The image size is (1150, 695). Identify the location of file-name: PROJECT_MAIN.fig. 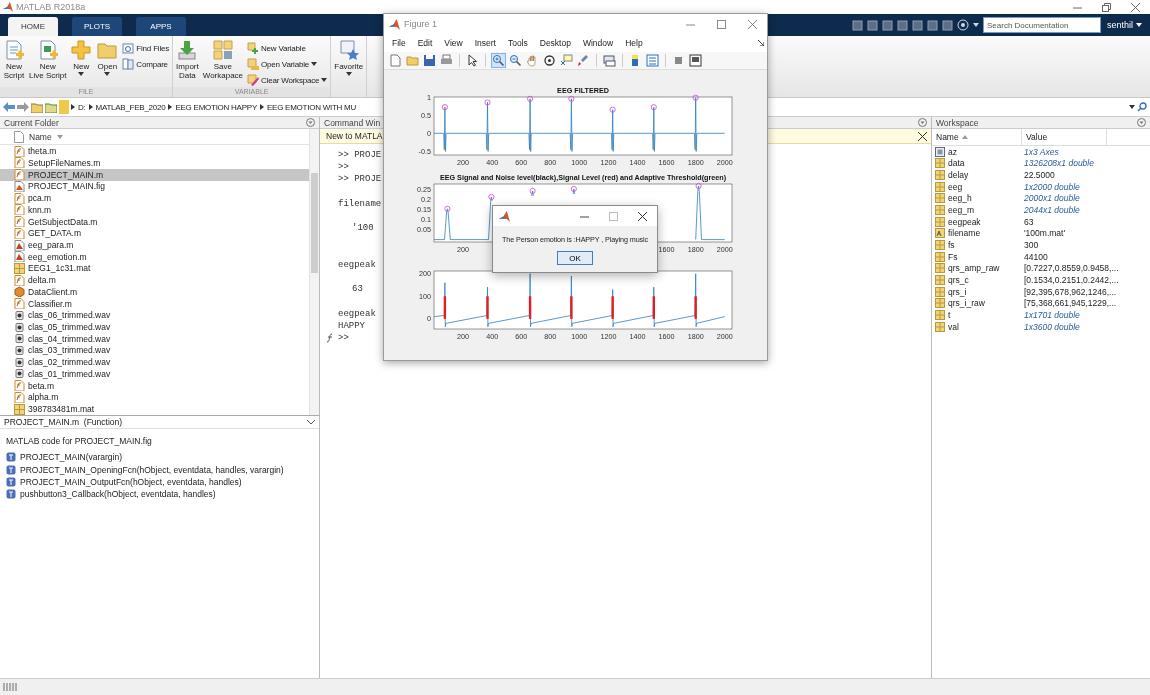
(66, 186).